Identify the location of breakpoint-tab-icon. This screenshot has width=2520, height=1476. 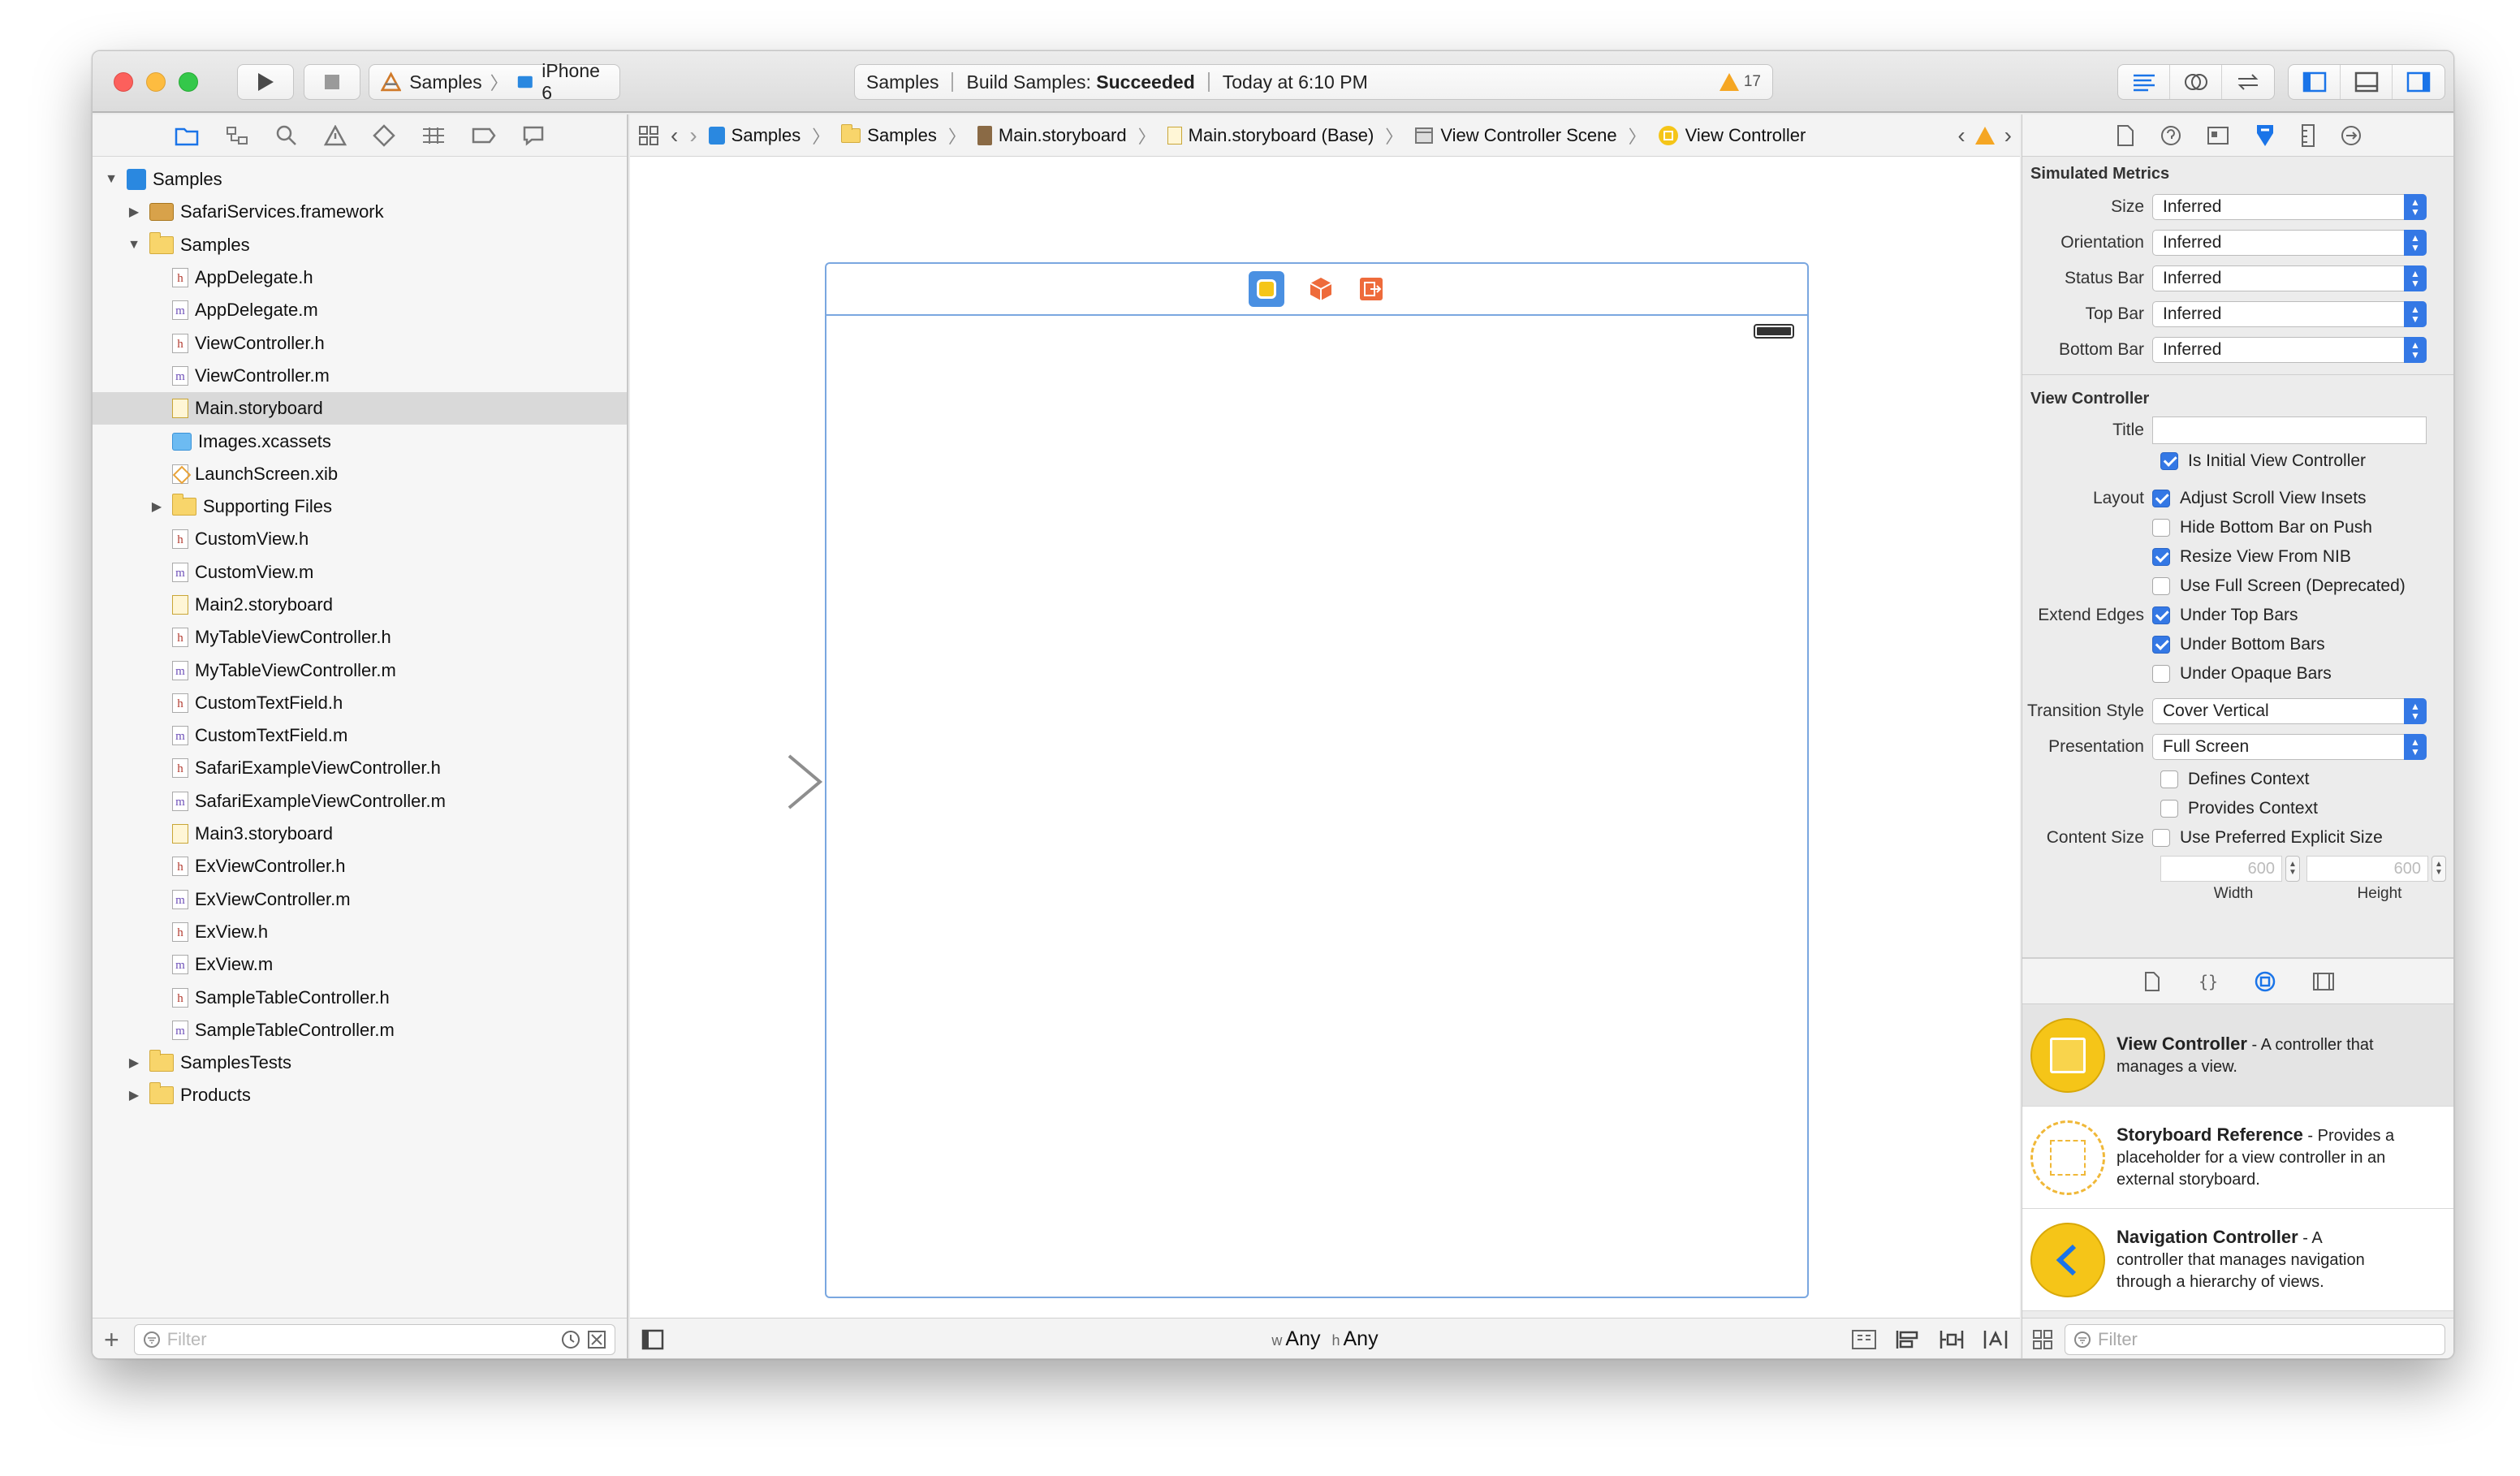
(484, 136).